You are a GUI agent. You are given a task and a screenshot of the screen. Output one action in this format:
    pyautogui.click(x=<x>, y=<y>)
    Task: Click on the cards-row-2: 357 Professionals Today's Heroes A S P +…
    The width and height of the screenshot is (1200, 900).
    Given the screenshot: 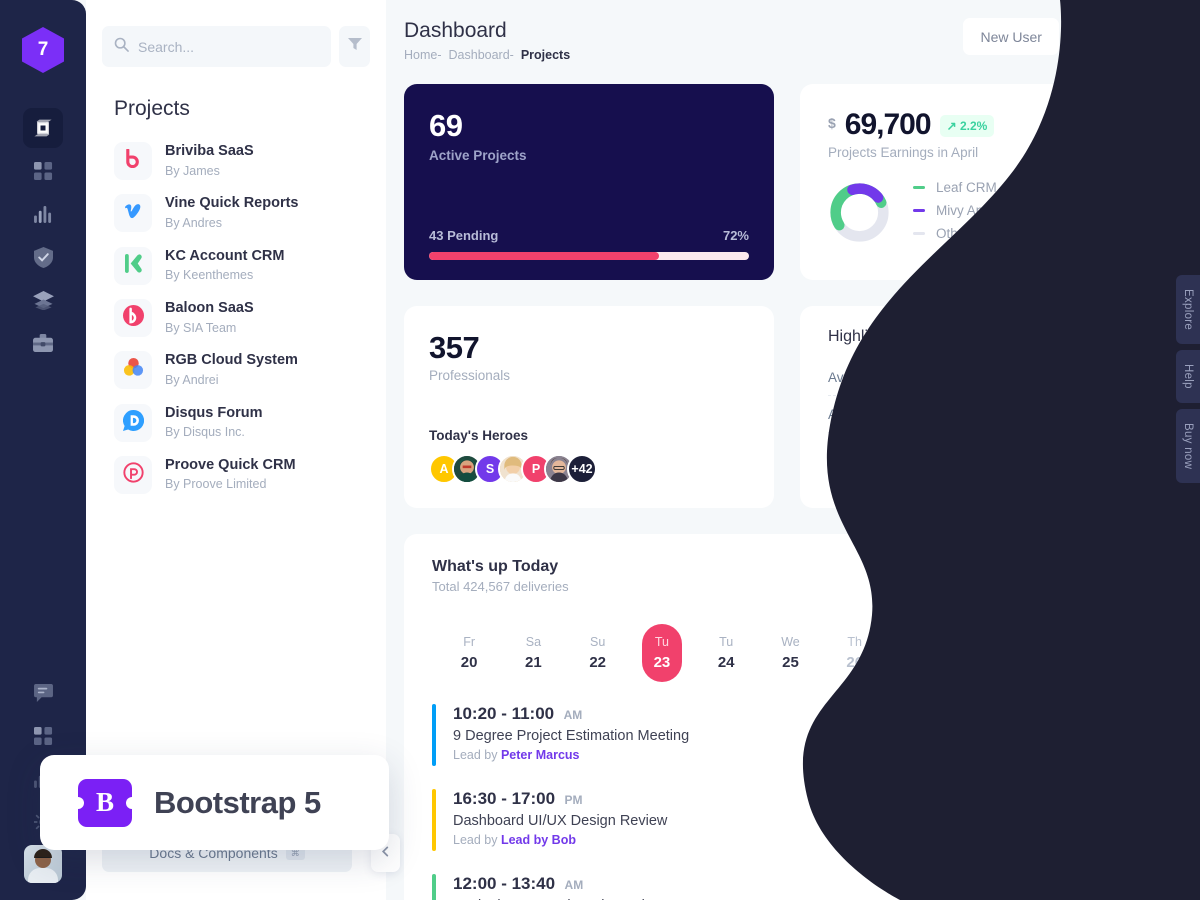 What is the action you would take?
    pyautogui.click(x=789, y=407)
    